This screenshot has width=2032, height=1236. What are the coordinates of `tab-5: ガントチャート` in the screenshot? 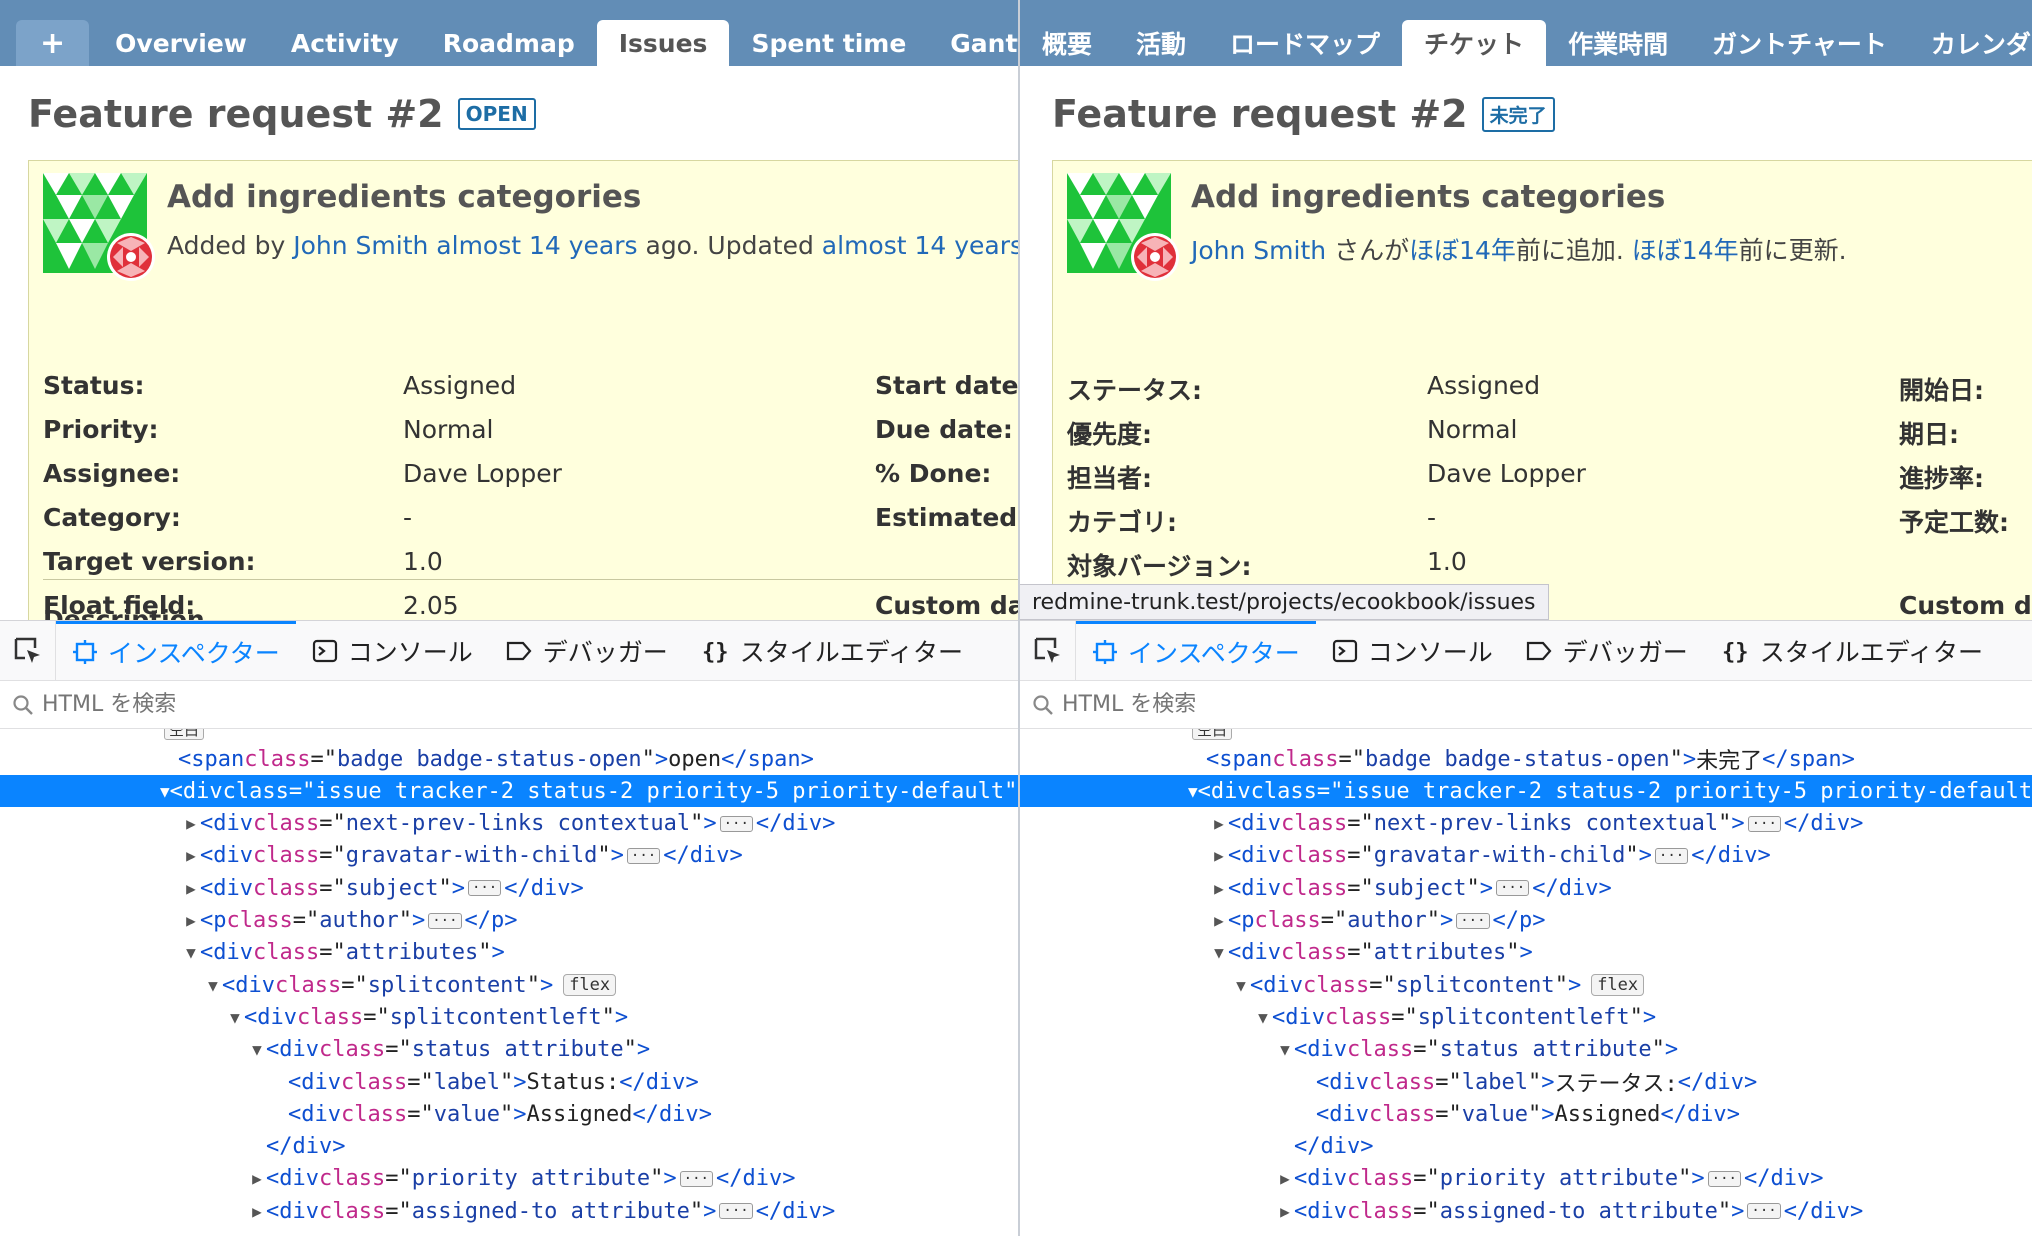 It's located at (1799, 43).